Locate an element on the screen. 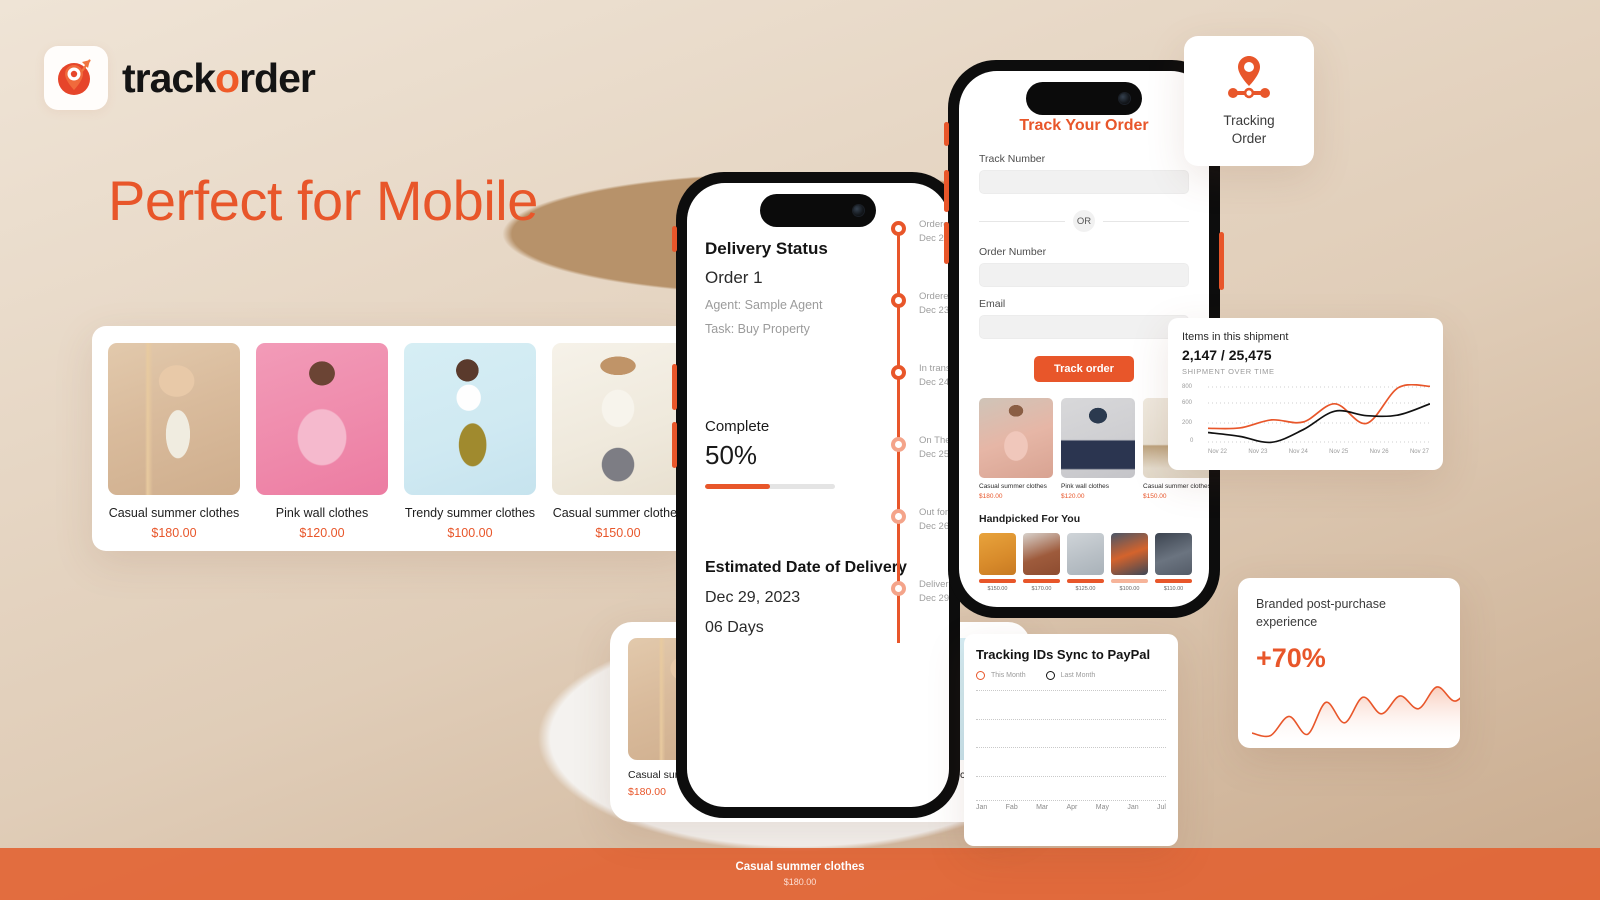 The height and width of the screenshot is (900, 1600). branded-experience-card: Branded post-purchase experience +70% is located at coordinates (1349, 663).